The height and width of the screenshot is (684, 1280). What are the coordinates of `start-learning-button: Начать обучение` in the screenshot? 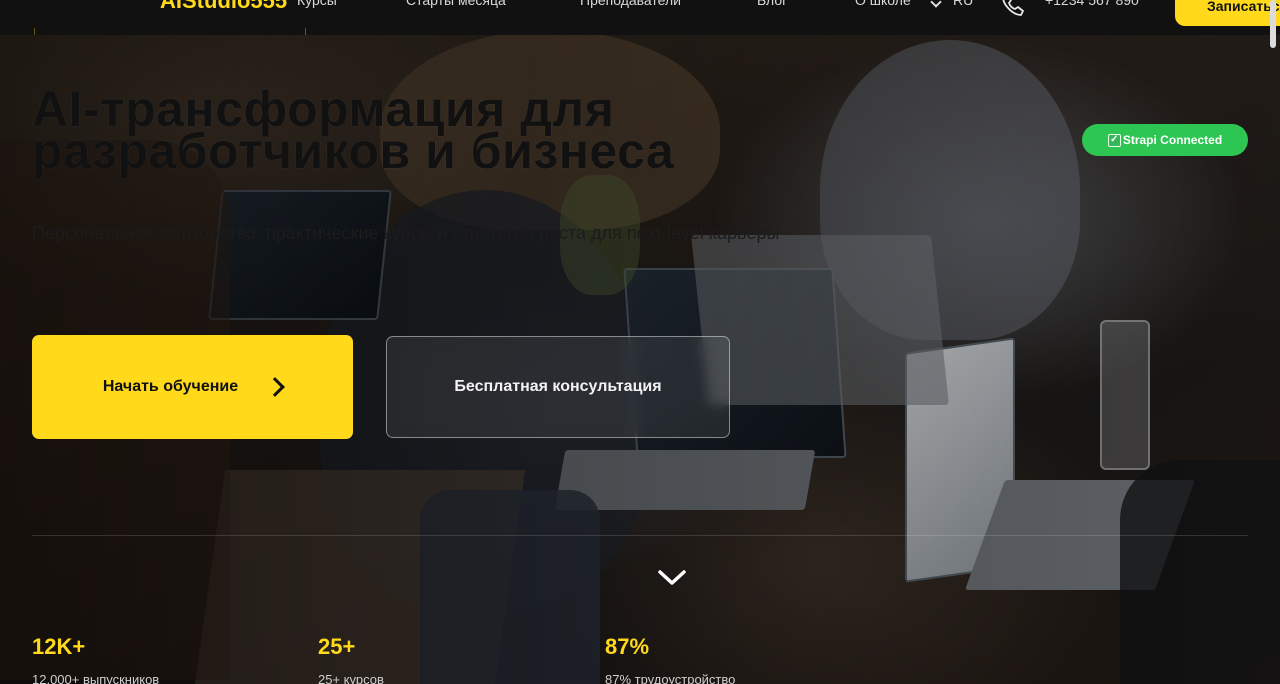 It's located at (192, 387).